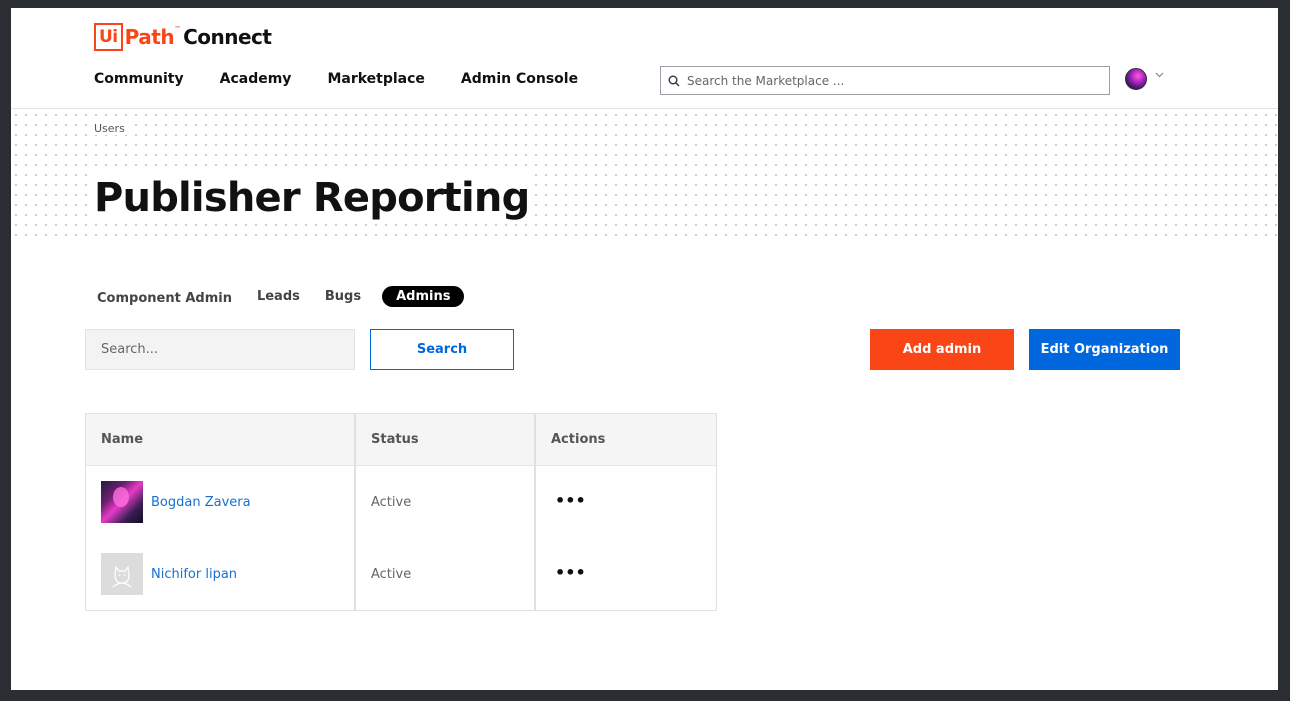  I want to click on user-name-link: Bogdan Zavera, so click(201, 502).